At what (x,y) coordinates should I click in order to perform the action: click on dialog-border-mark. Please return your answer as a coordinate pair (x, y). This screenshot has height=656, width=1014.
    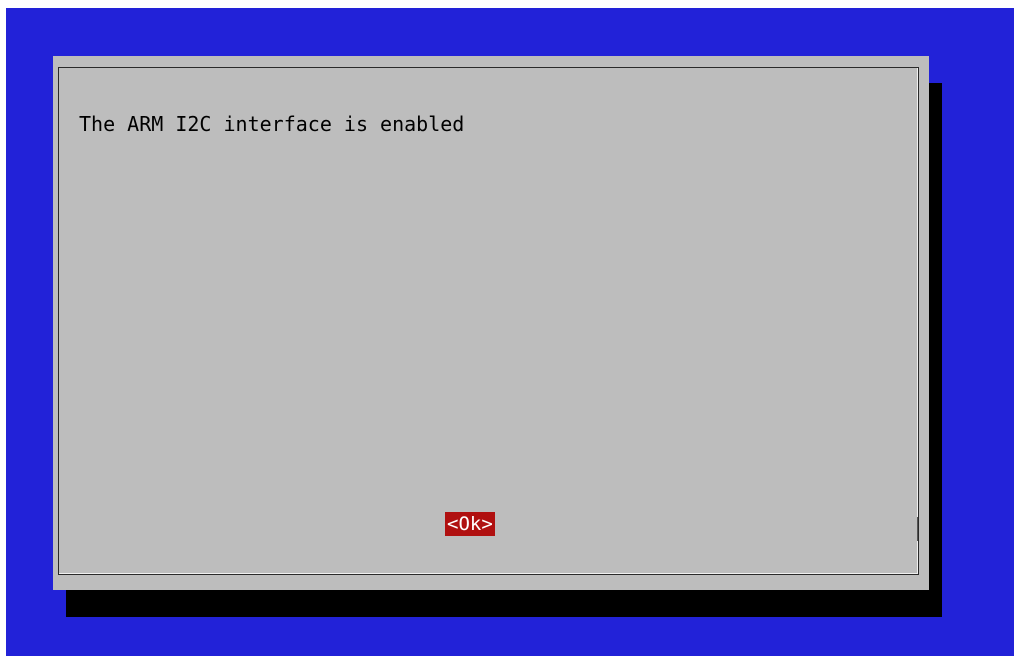
    Looking at the image, I should click on (917, 529).